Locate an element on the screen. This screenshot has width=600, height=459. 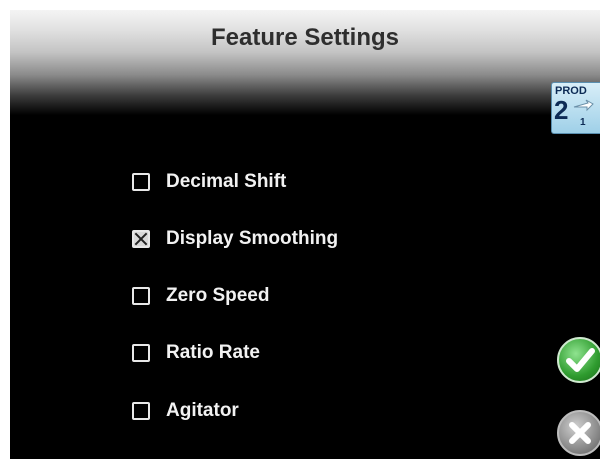
option-label: Agitator is located at coordinates (202, 410).